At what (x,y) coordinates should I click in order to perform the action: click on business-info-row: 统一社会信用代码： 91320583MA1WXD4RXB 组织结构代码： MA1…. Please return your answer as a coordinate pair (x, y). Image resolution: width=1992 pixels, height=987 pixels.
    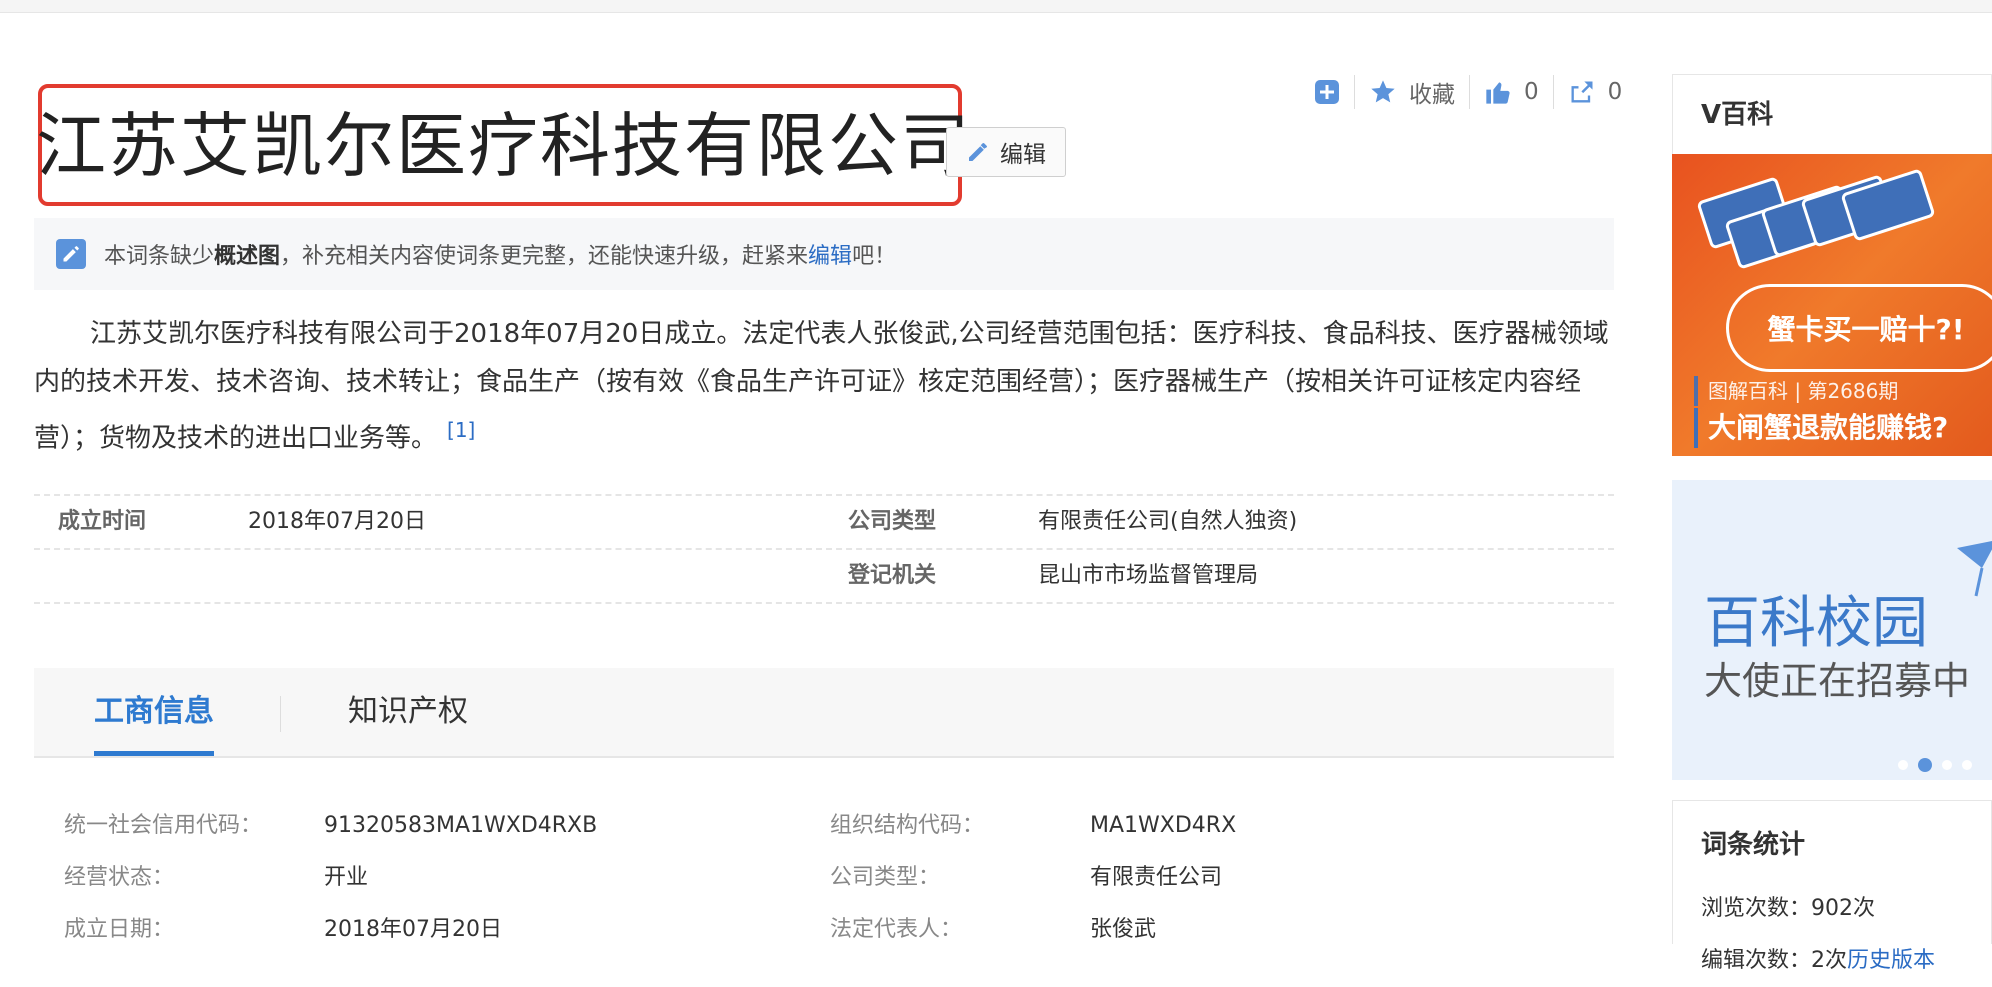
    Looking at the image, I should click on (824, 826).